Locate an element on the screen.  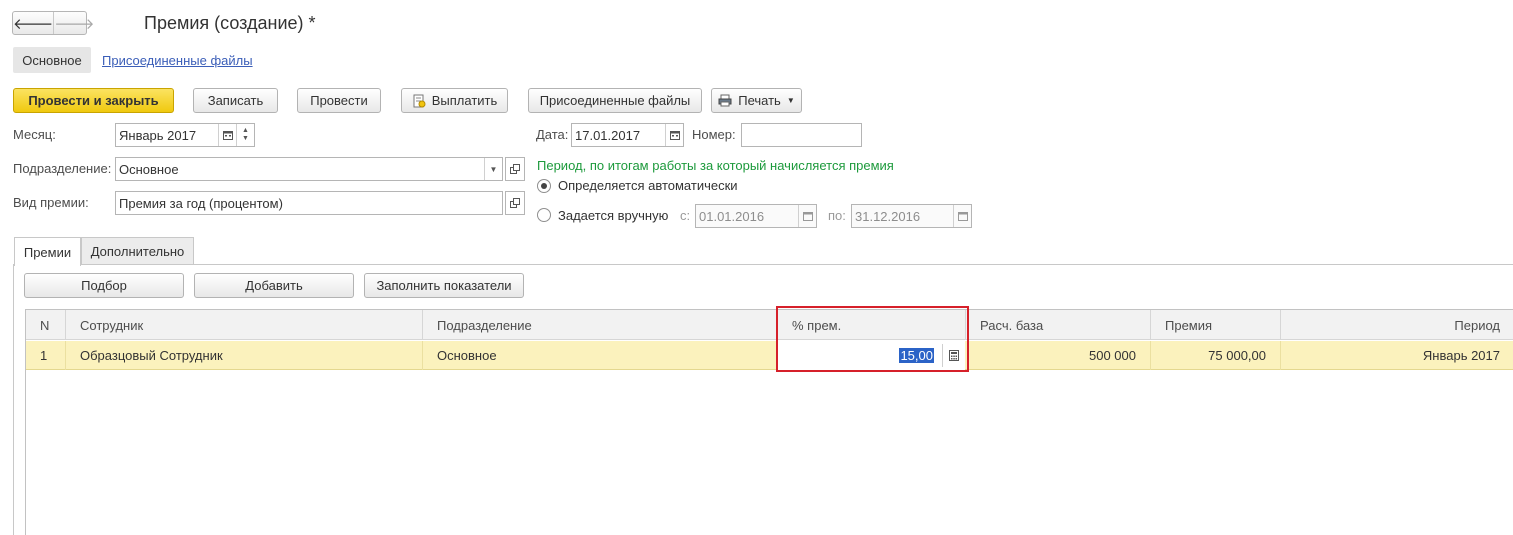
date-field: 17.01.2017 is located at coordinates (627, 135).